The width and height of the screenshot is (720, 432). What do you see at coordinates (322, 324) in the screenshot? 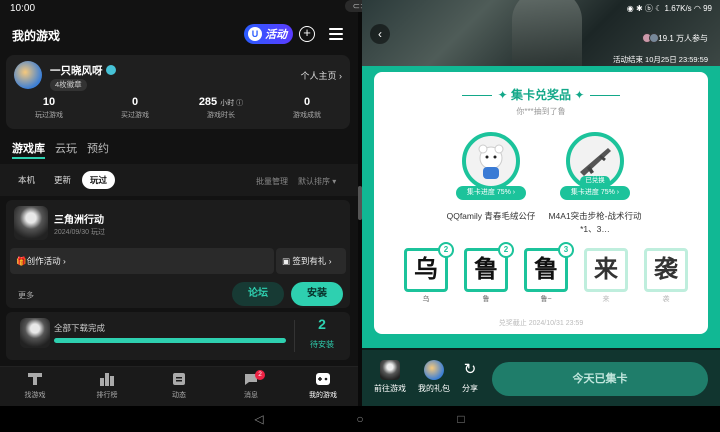
I see `pending-install-count: 2` at bounding box center [322, 324].